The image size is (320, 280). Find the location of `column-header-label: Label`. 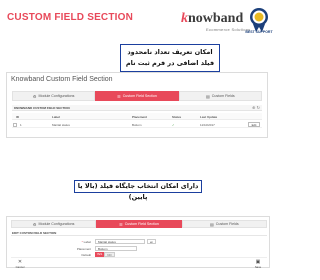

column-header-label: Label is located at coordinates (56, 117).